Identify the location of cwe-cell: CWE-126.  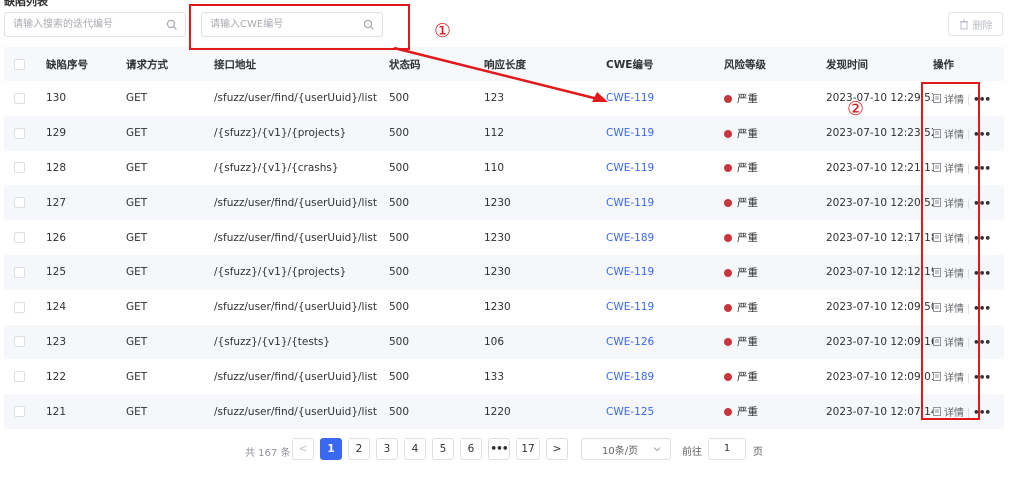
(665, 342).